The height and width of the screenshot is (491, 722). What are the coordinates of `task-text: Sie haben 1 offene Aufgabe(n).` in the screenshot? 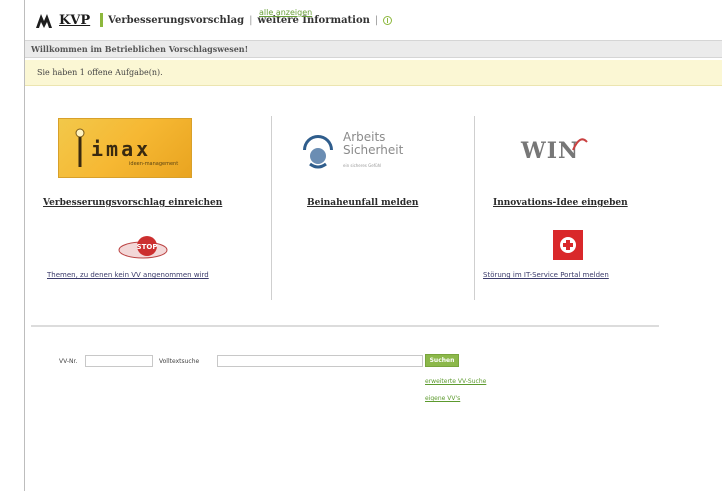 It's located at (100, 72).